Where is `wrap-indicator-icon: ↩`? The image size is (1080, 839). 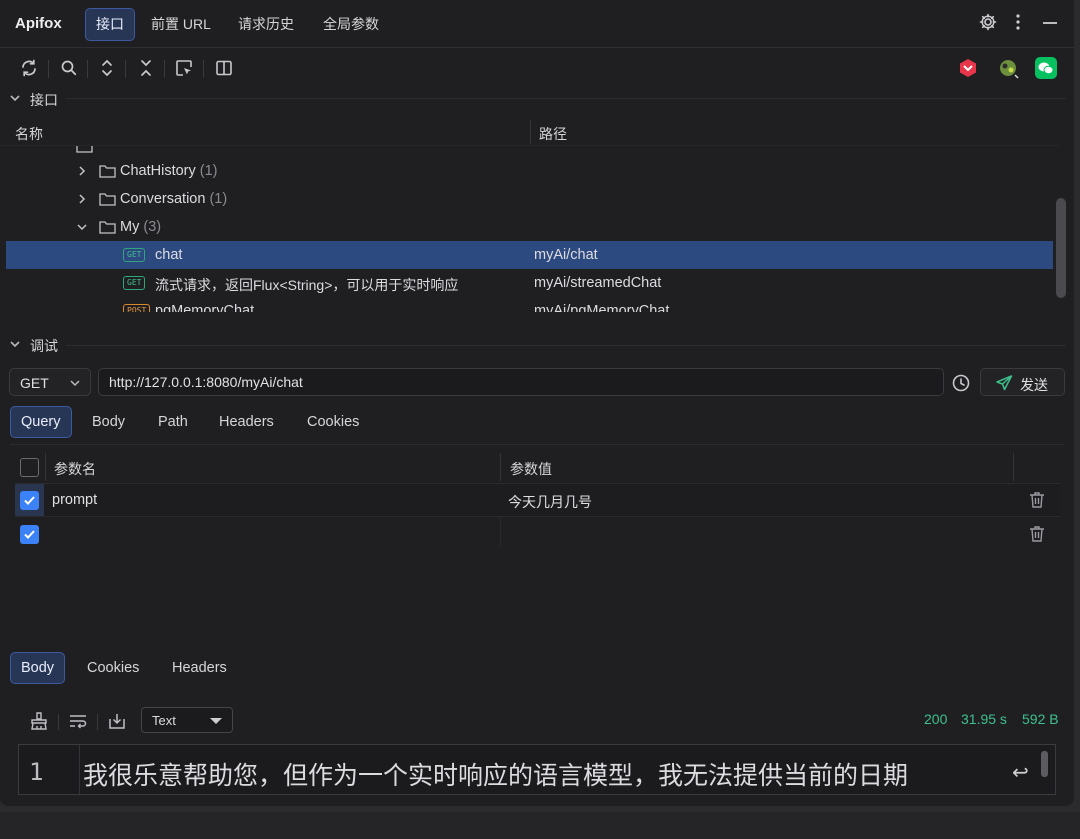
wrap-indicator-icon: ↩ is located at coordinates (1020, 773).